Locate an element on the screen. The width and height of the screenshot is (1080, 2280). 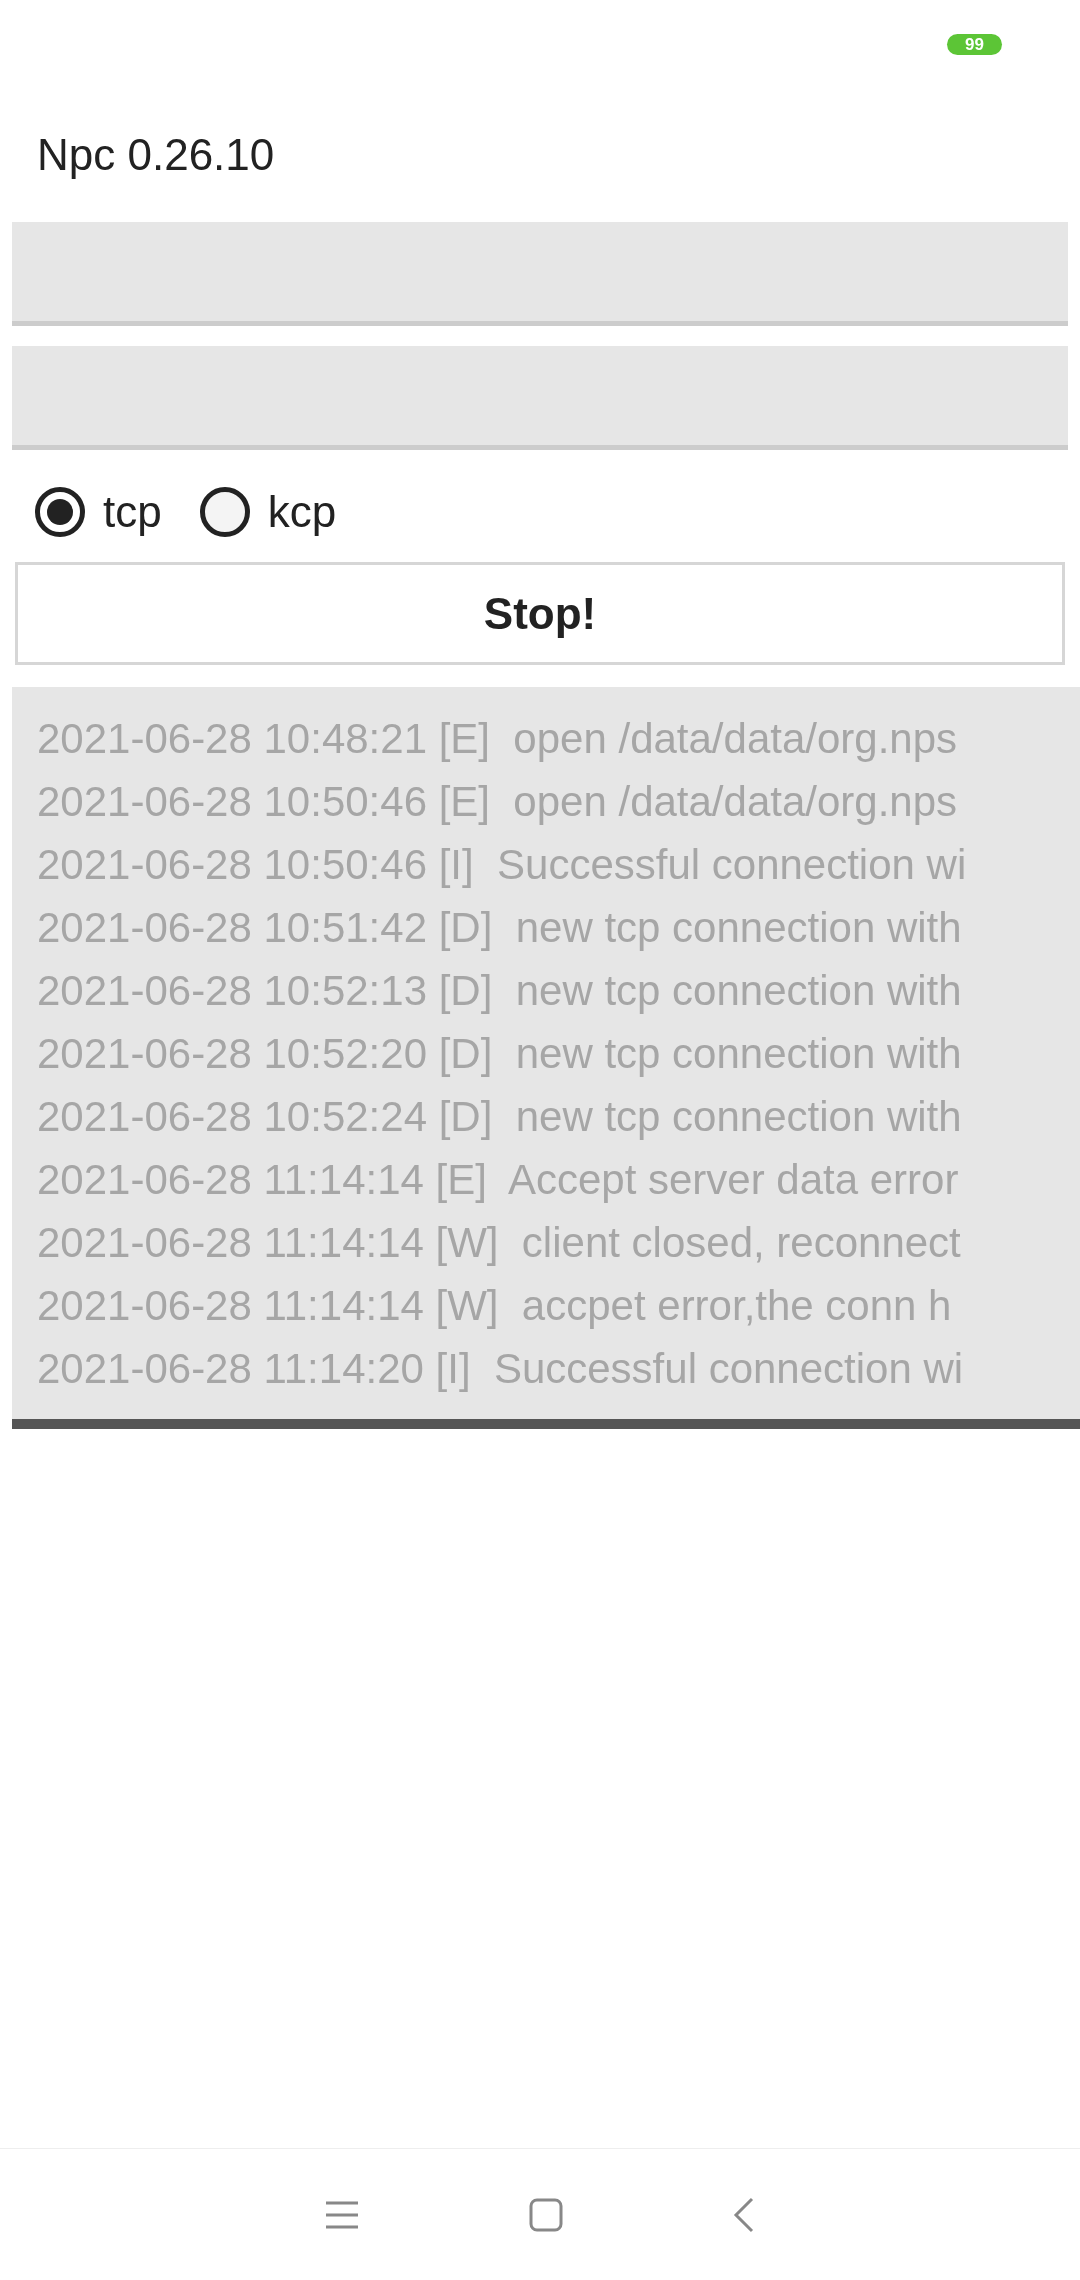
log-line: 2021-06-28 10:52:13 [D] new tcp connection with is located at coordinates (500, 991).